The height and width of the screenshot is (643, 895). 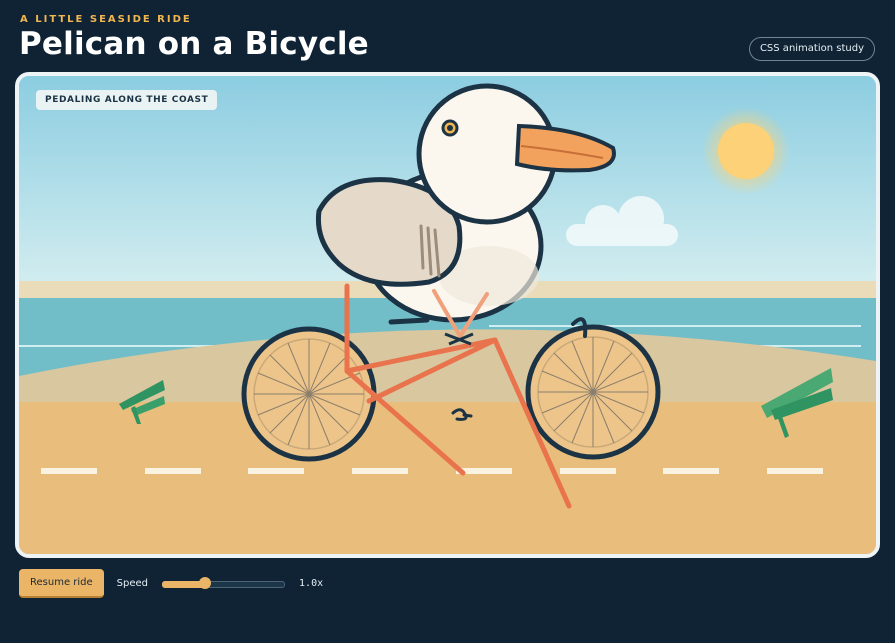 I want to click on front-wheel, so click(x=593, y=392).